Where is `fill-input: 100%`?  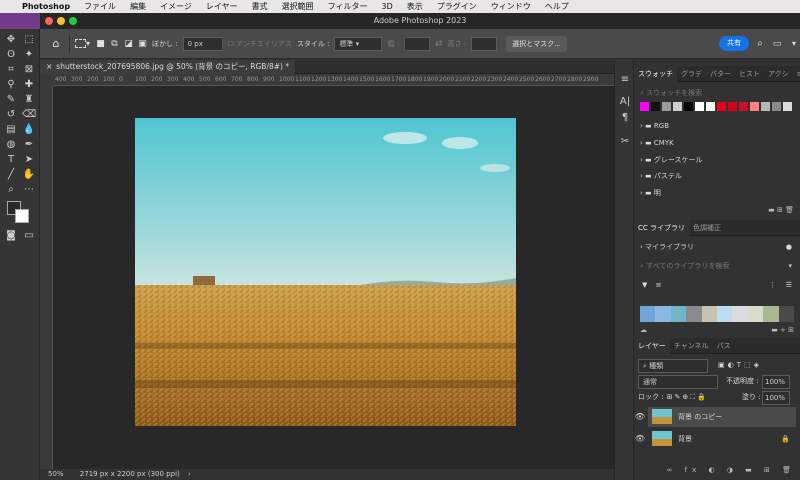
fill-input: 100% is located at coordinates (776, 398).